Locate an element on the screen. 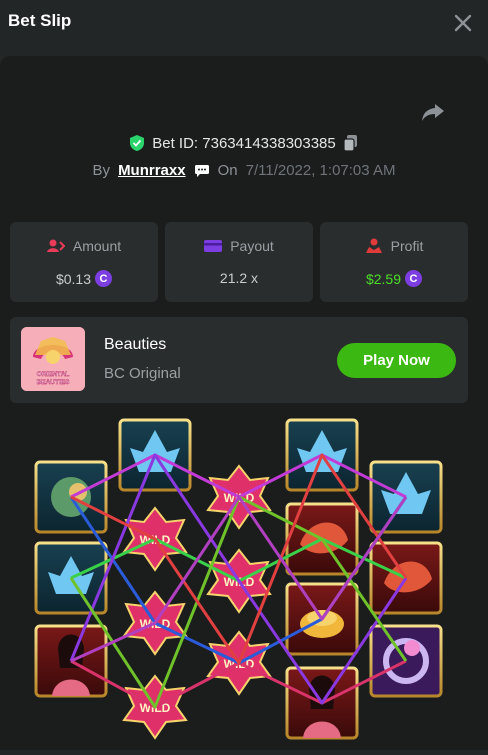 This screenshot has width=488, height=755. shield-check-icon is located at coordinates (137, 143).